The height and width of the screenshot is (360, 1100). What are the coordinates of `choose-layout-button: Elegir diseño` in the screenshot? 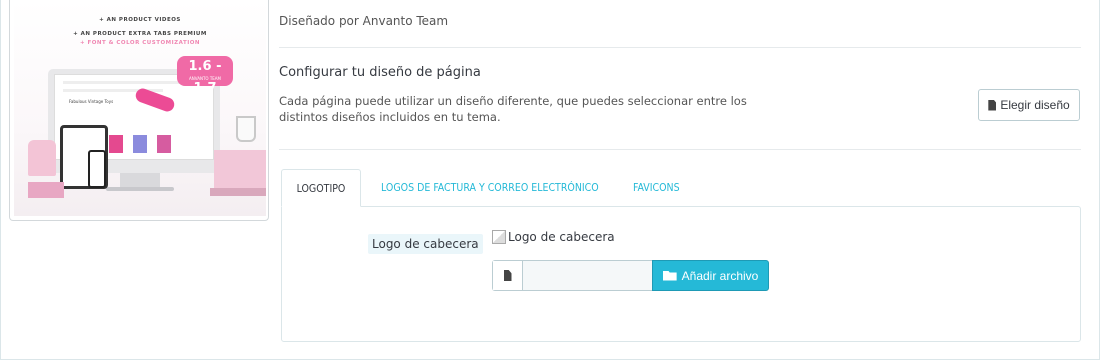 It's located at (1029, 105).